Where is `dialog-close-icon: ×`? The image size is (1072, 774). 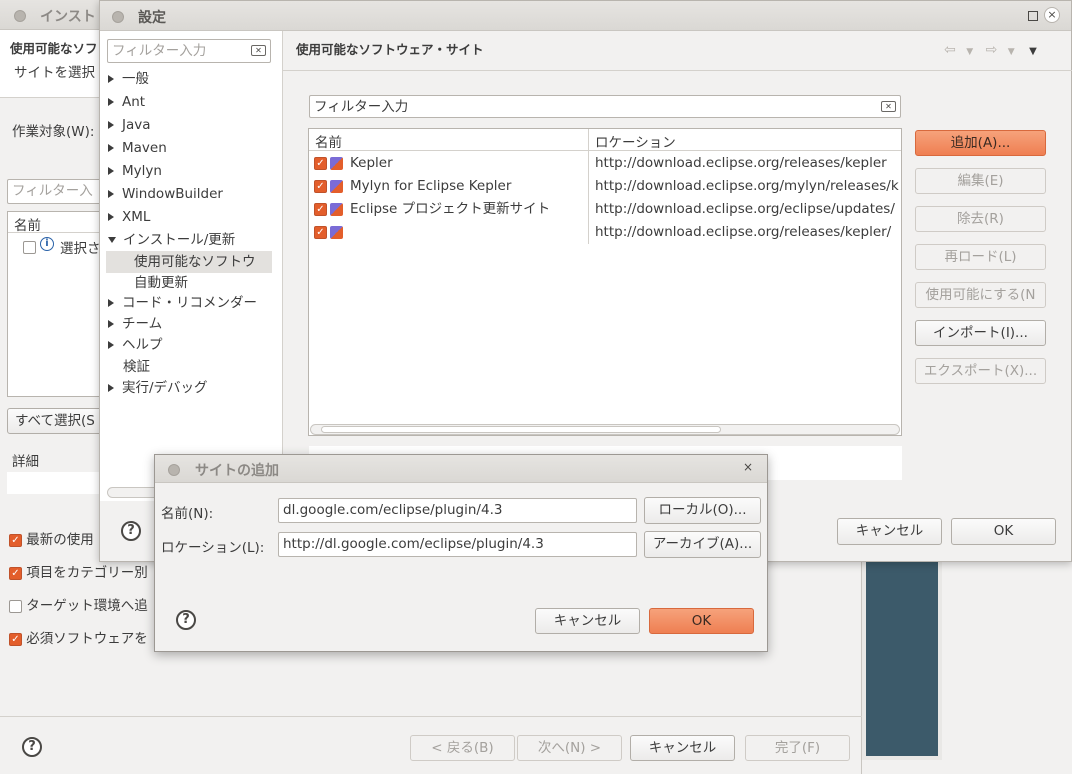 dialog-close-icon: × is located at coordinates (748, 467).